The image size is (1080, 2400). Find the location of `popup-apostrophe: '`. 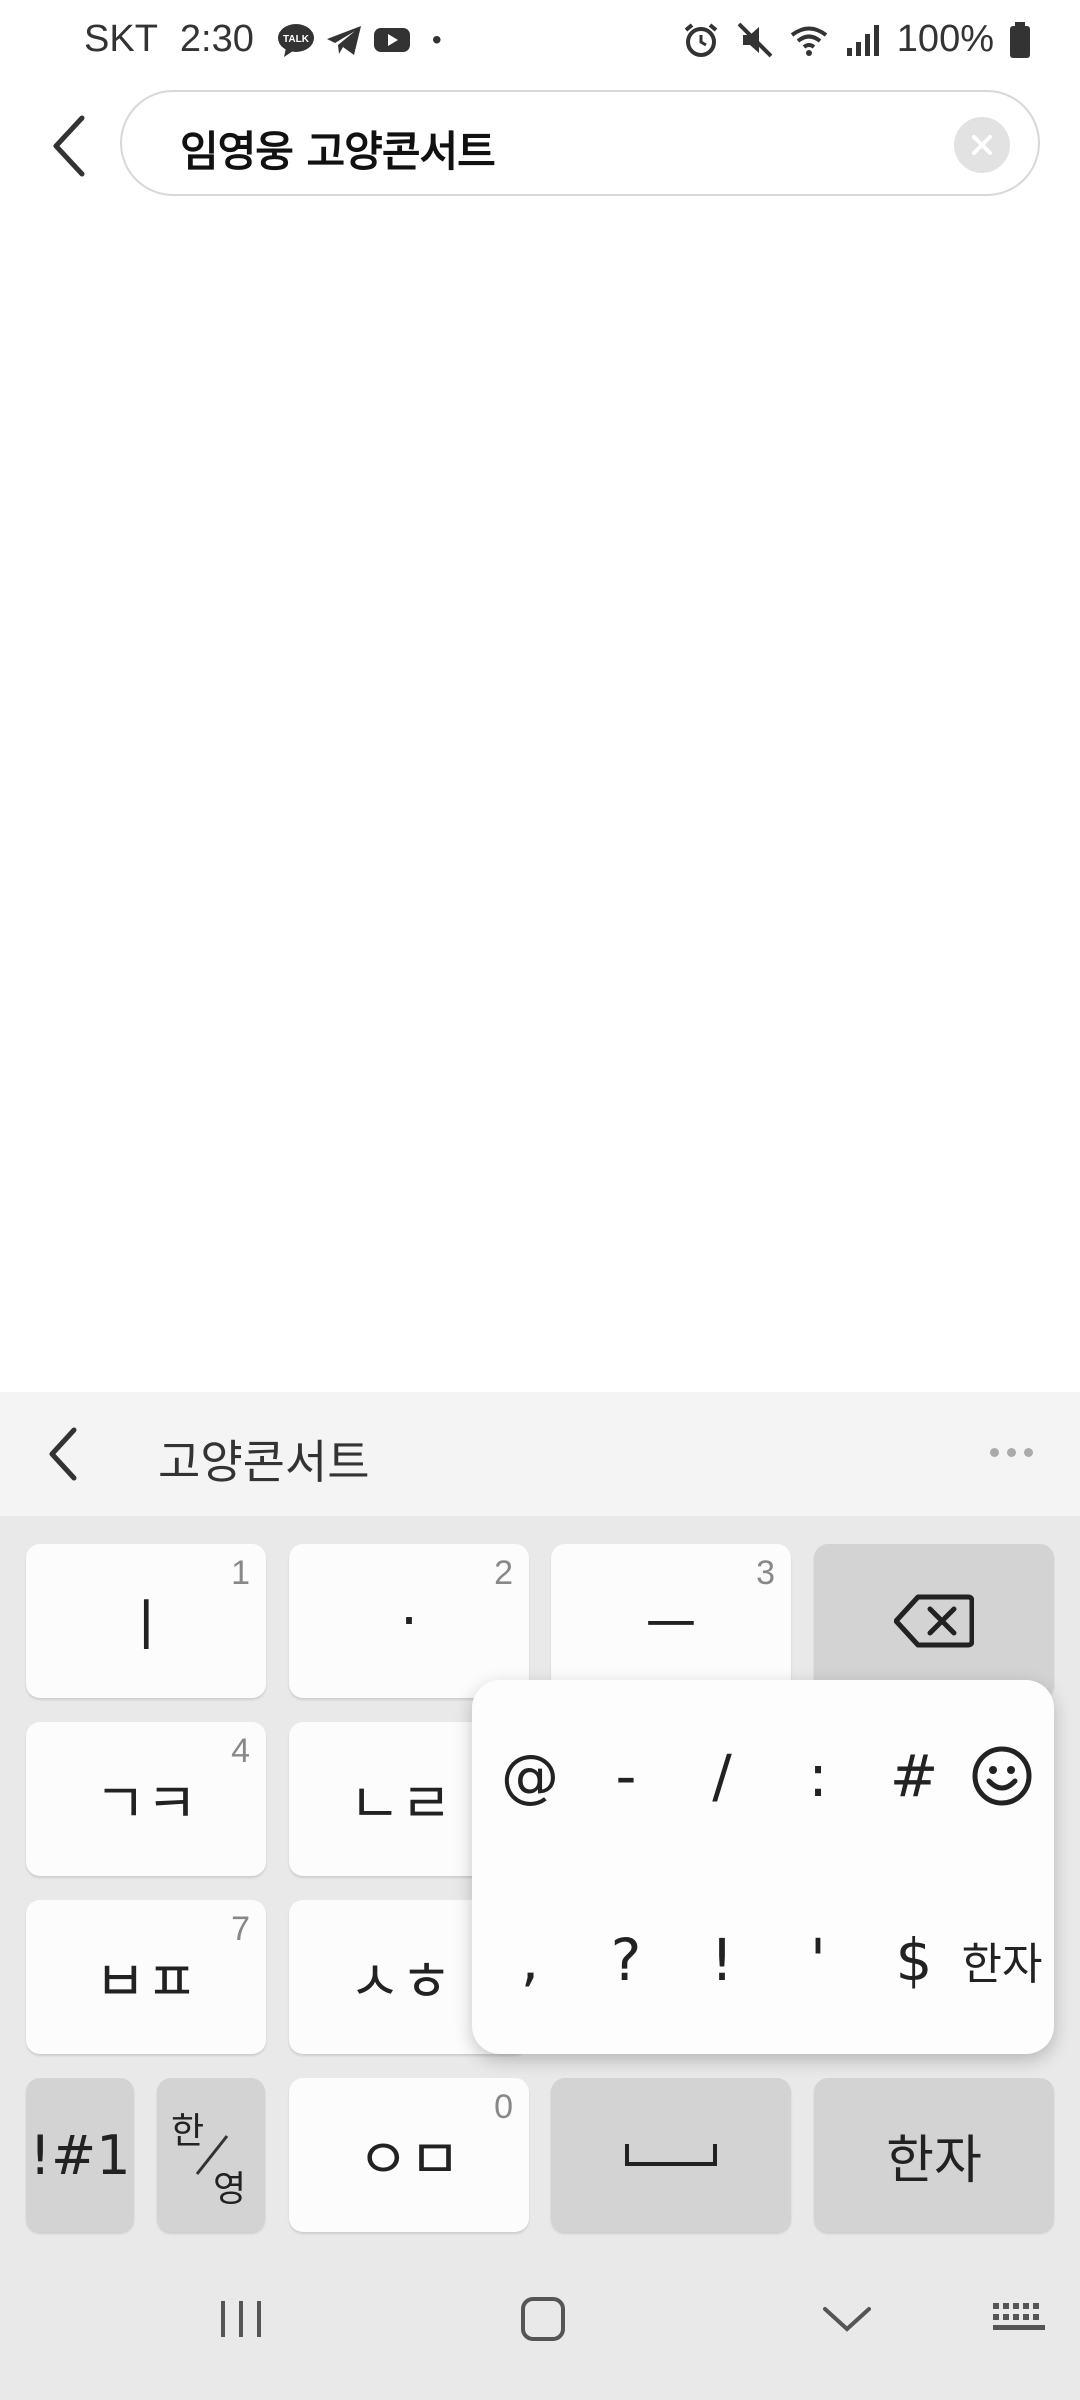

popup-apostrophe: ' is located at coordinates (818, 1960).